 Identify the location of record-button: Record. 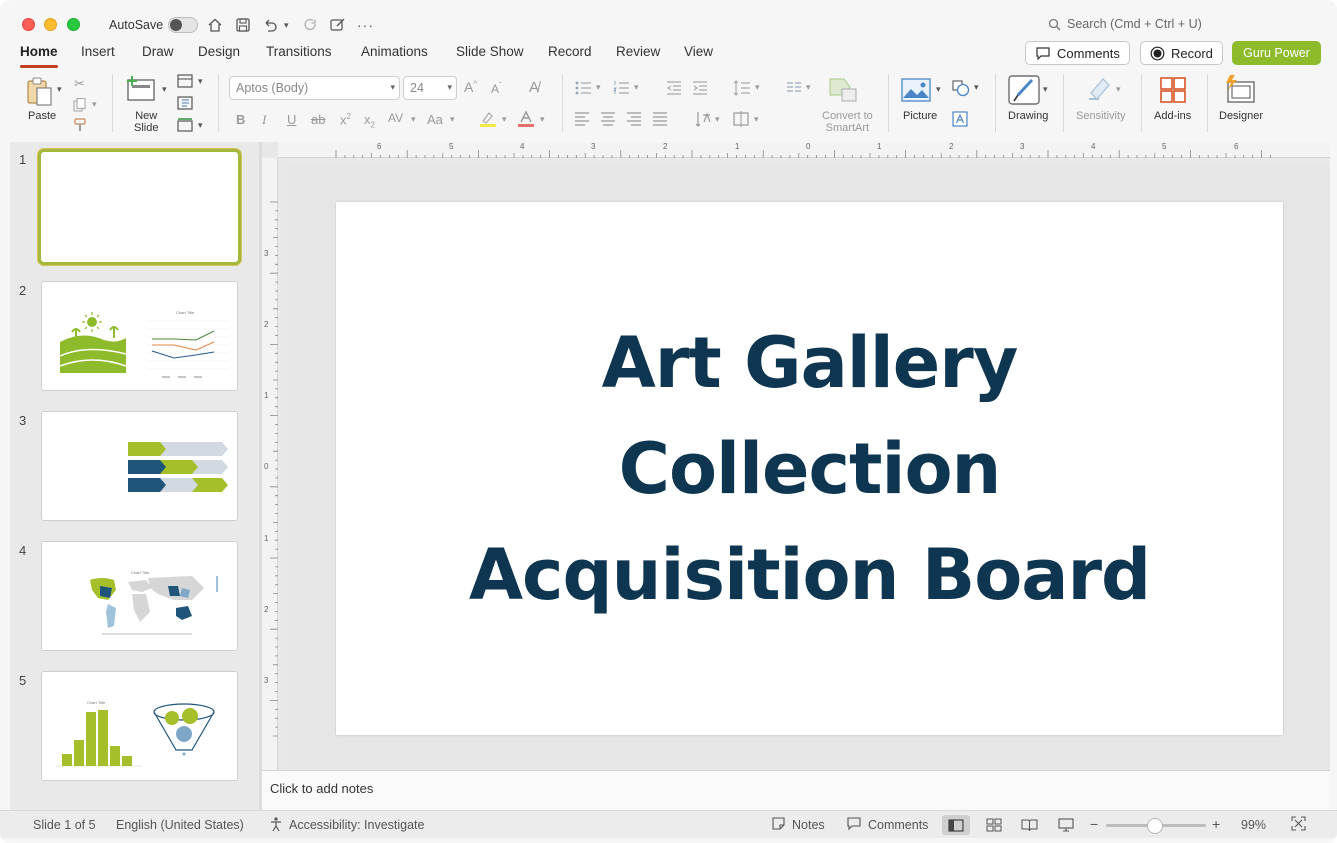
(1181, 53).